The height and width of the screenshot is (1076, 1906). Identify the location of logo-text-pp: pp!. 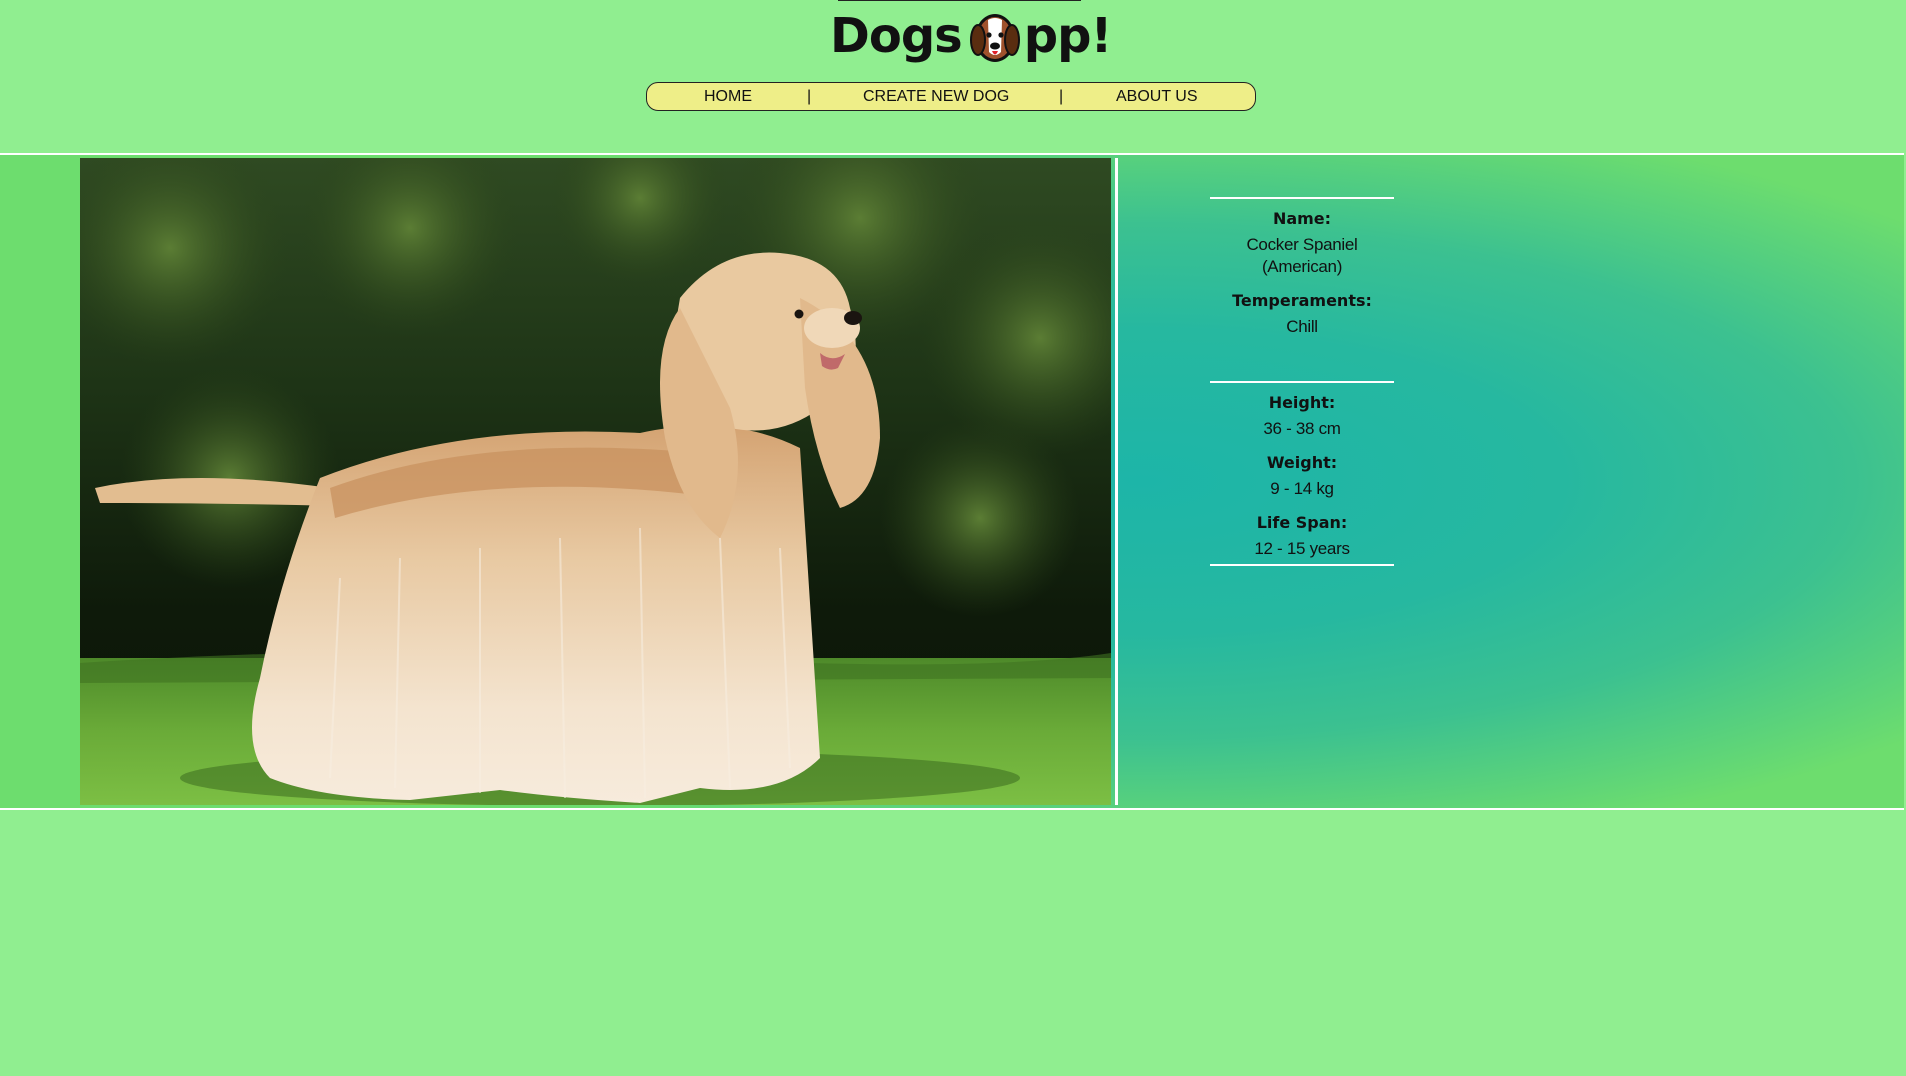
(1068, 36).